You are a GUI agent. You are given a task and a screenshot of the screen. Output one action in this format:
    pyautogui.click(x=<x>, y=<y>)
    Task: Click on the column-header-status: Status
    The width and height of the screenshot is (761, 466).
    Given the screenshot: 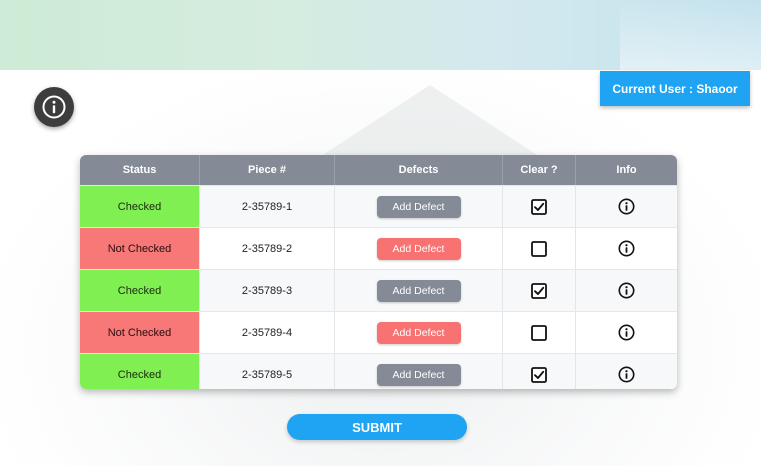 What is the action you would take?
    pyautogui.click(x=140, y=170)
    